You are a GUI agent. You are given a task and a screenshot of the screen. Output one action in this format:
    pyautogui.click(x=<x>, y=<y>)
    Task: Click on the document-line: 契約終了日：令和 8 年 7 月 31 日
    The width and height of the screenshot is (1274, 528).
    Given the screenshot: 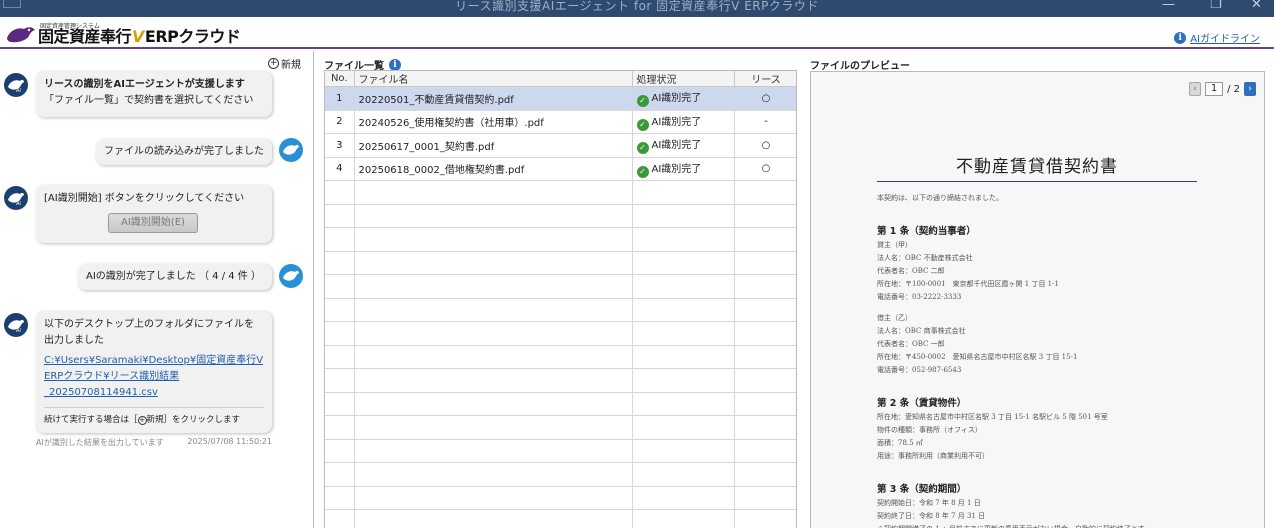 What is the action you would take?
    pyautogui.click(x=931, y=516)
    